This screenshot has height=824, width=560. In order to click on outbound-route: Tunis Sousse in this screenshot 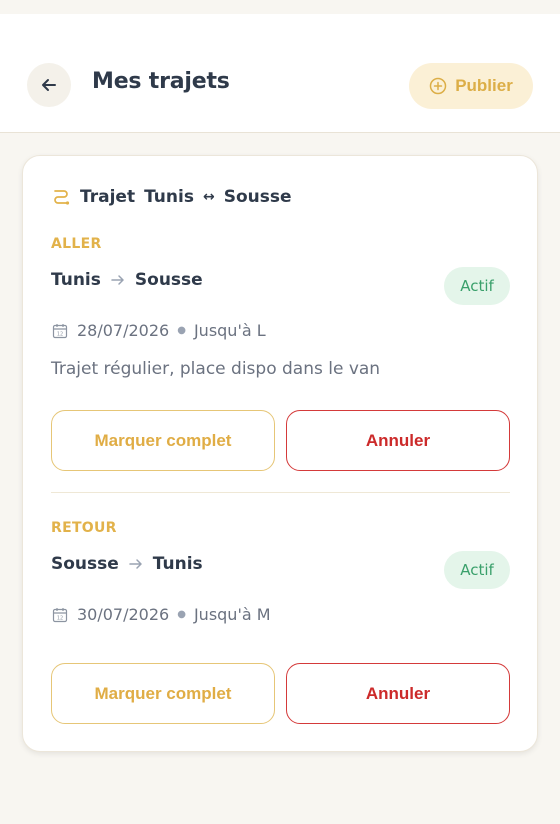, I will do `click(127, 280)`.